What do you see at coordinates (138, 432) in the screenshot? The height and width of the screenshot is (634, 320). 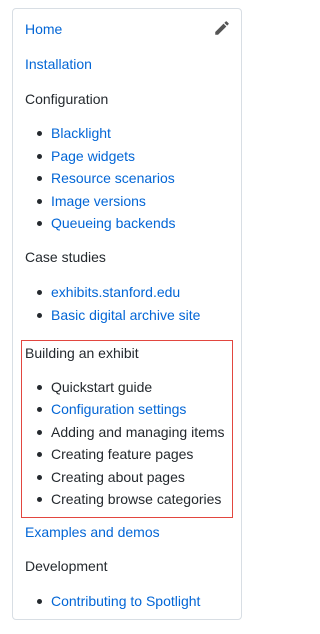 I see `nav-adding-managing-items-text: Adding and managing items` at bounding box center [138, 432].